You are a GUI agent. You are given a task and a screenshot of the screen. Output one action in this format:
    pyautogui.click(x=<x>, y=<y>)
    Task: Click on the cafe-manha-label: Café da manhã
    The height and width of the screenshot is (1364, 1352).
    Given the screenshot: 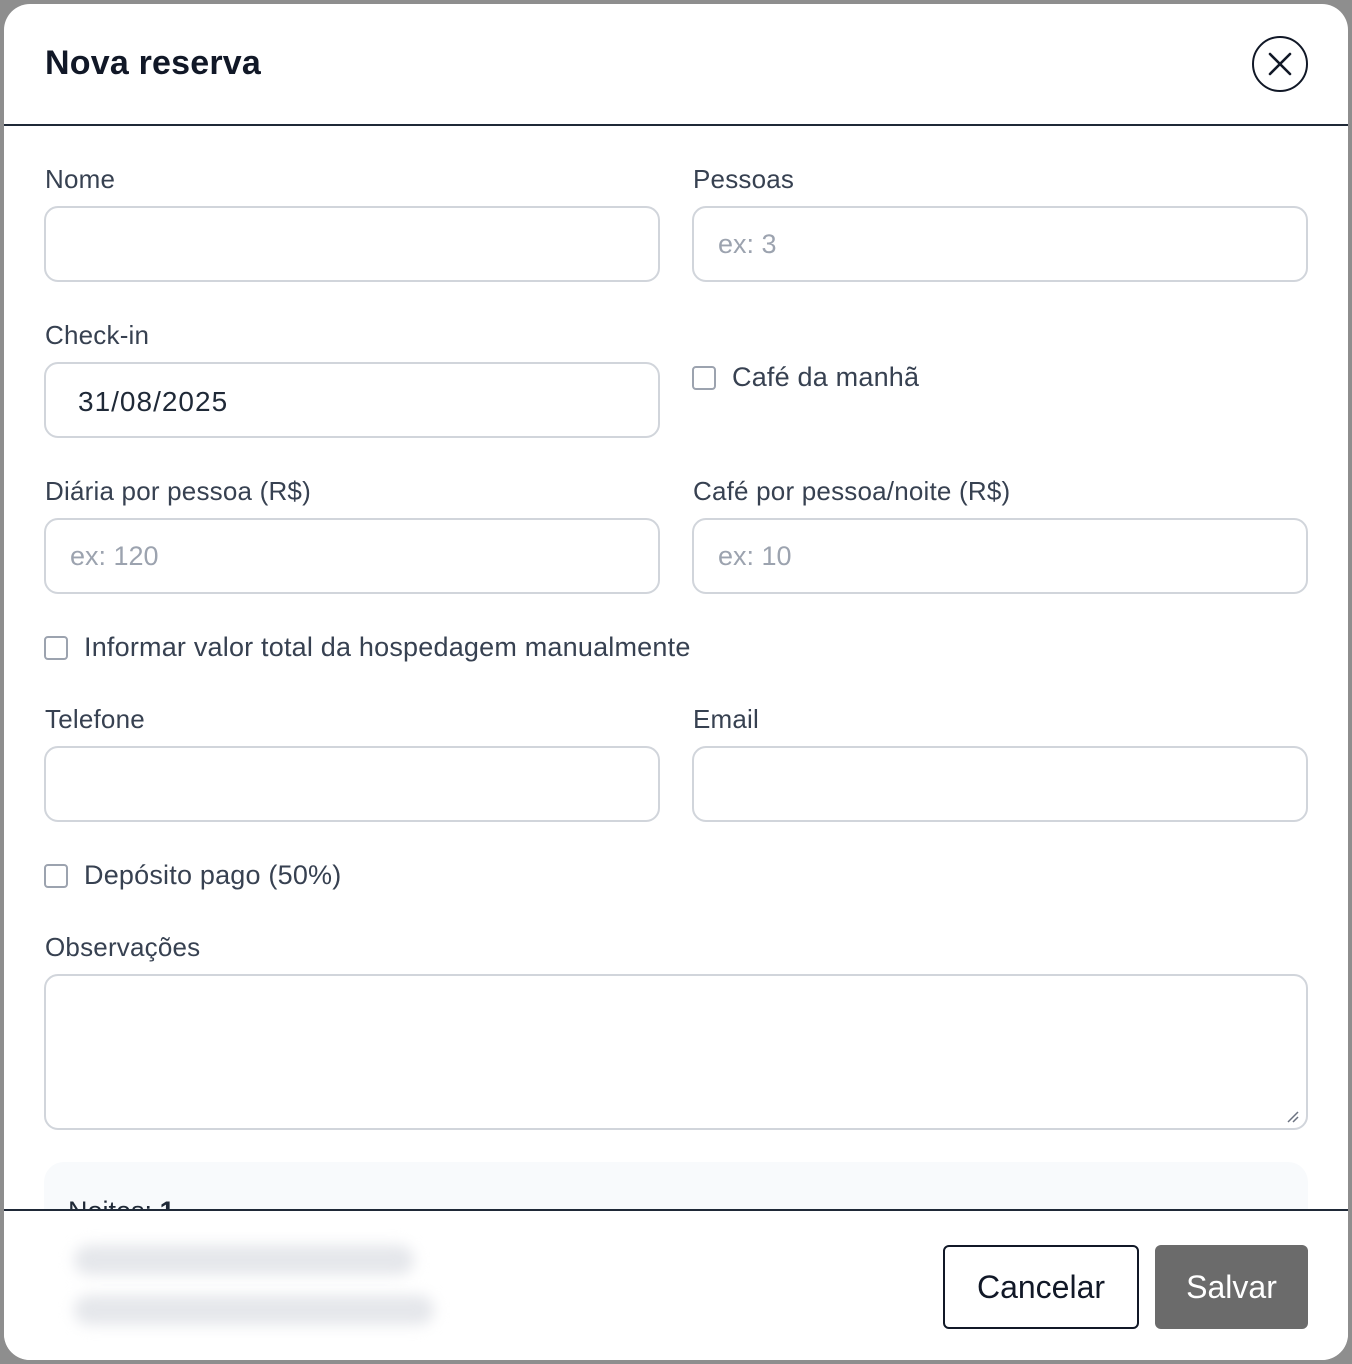 What is the action you would take?
    pyautogui.click(x=826, y=377)
    